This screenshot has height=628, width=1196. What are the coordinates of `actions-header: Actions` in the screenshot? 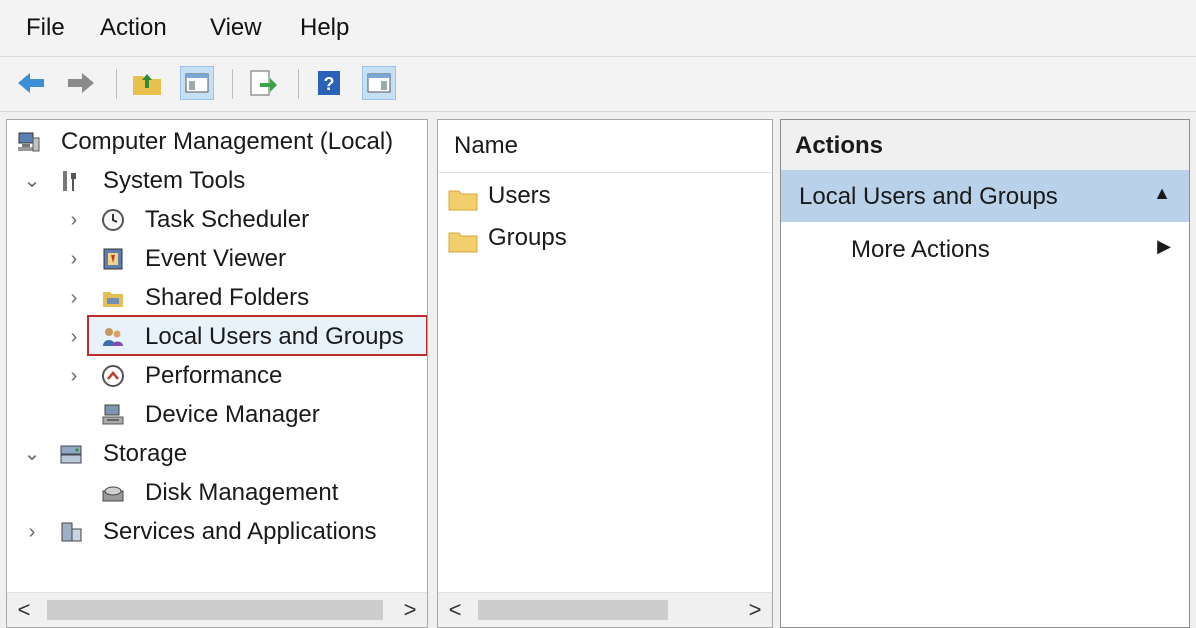 It's located at (985, 145).